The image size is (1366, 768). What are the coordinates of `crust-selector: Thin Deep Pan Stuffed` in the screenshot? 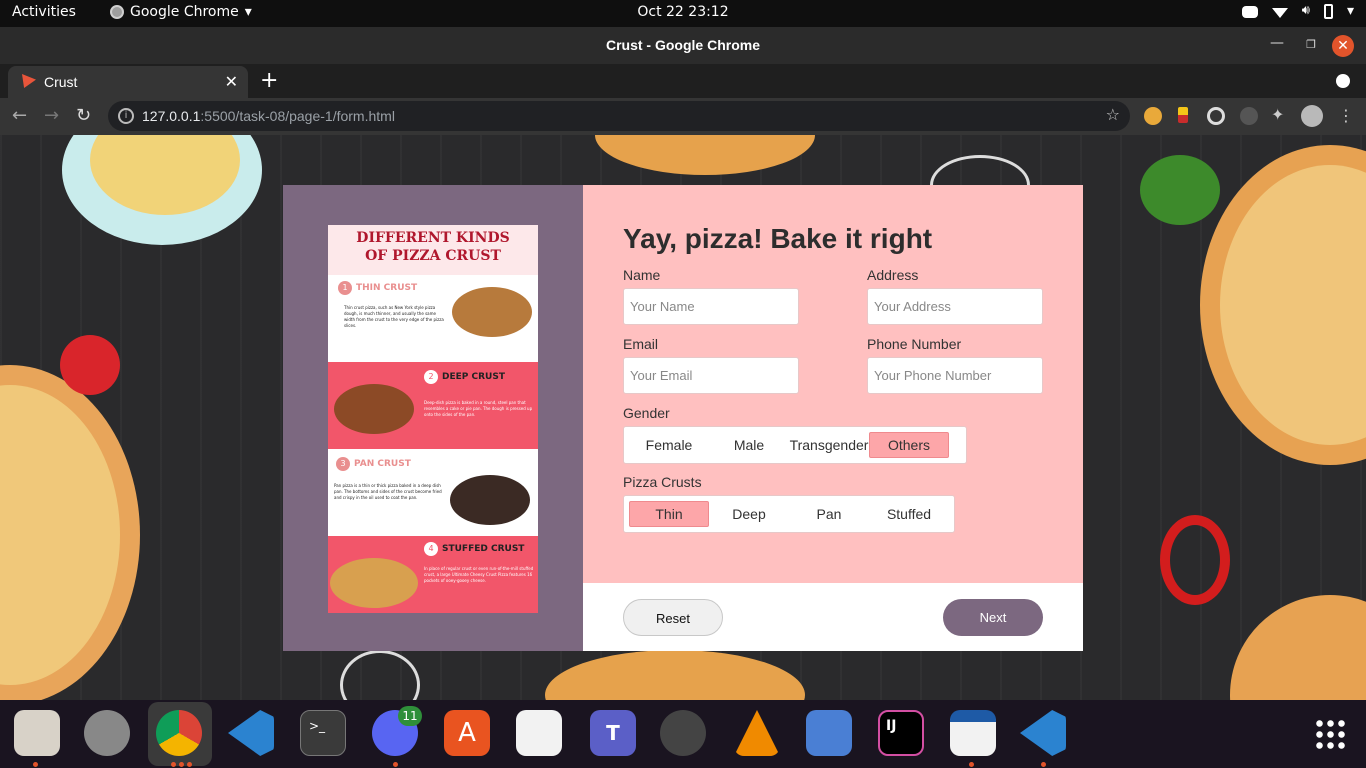 It's located at (789, 514).